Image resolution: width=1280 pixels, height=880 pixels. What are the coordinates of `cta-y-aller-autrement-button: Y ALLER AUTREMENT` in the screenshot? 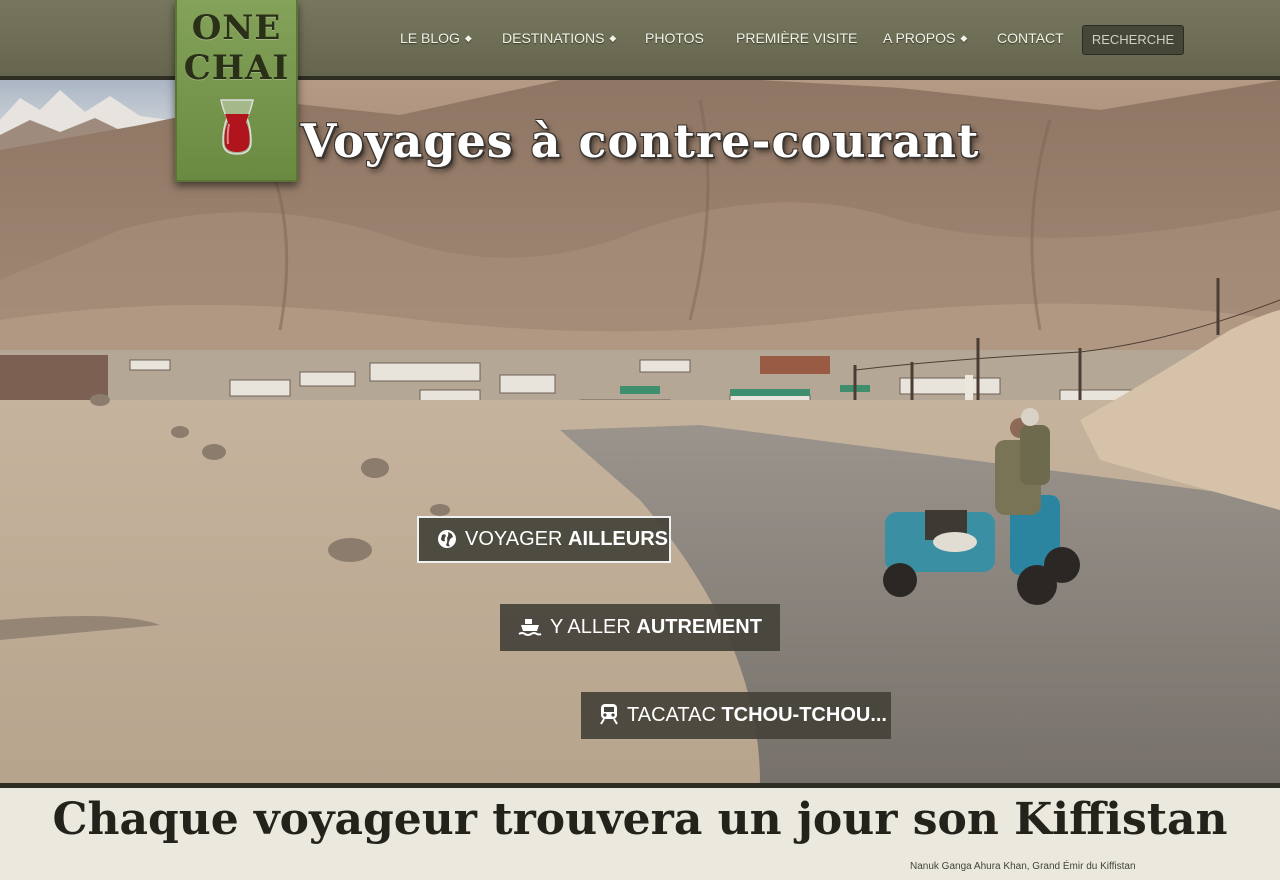 It's located at (640, 627).